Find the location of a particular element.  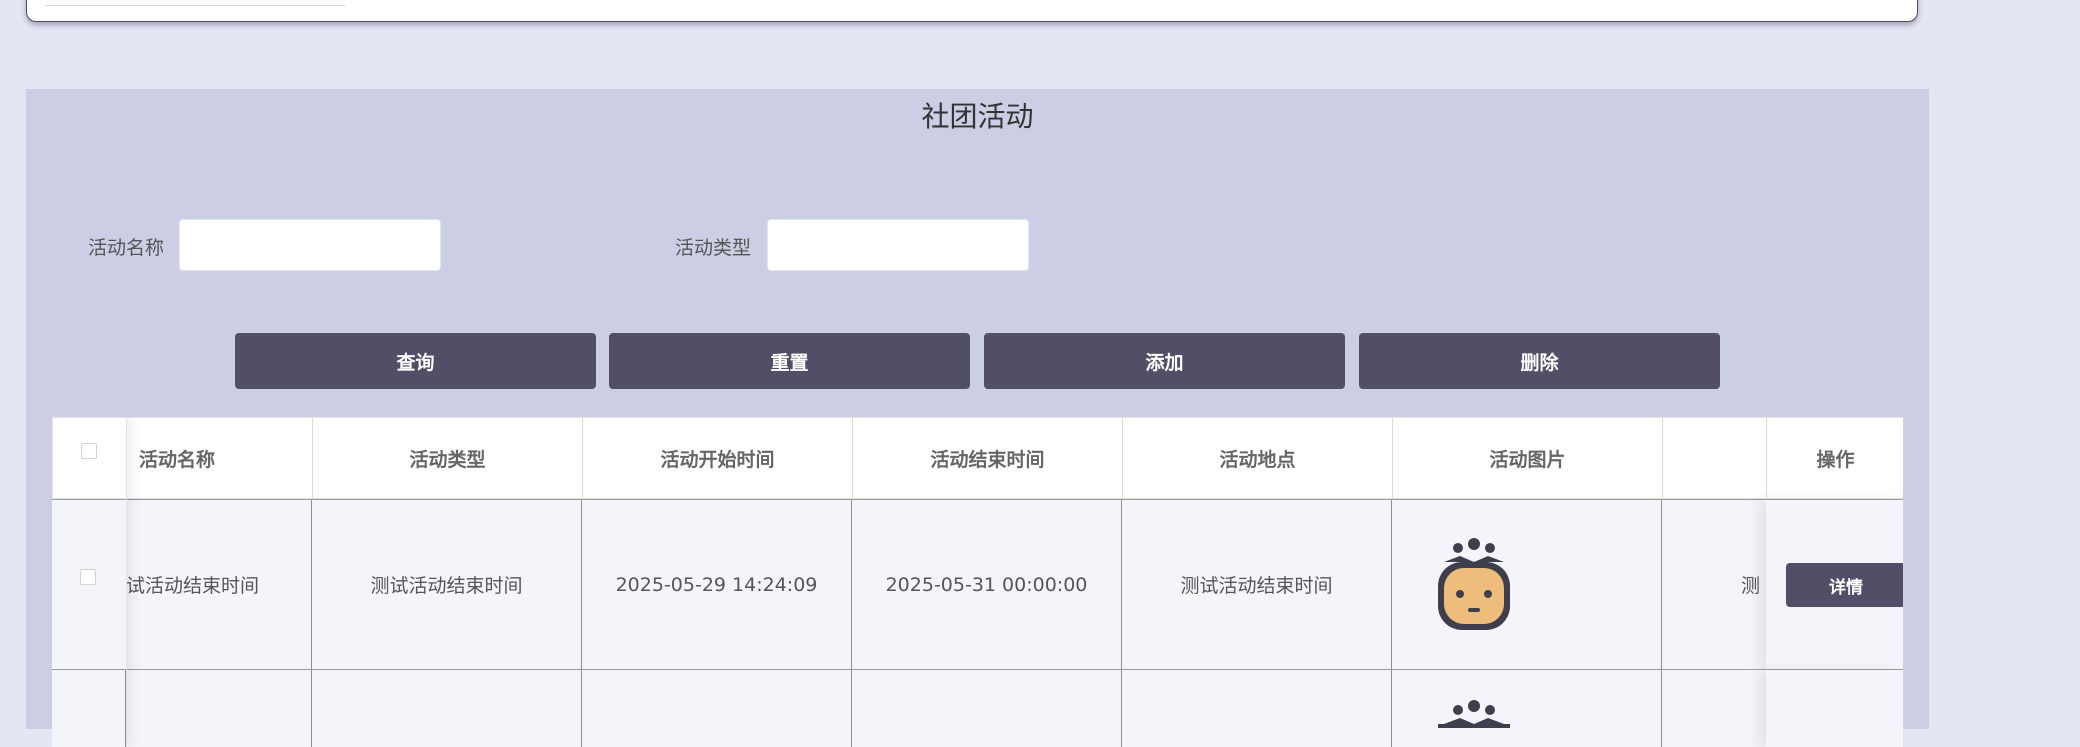

cell-actions: 详情 is located at coordinates (1834, 584).